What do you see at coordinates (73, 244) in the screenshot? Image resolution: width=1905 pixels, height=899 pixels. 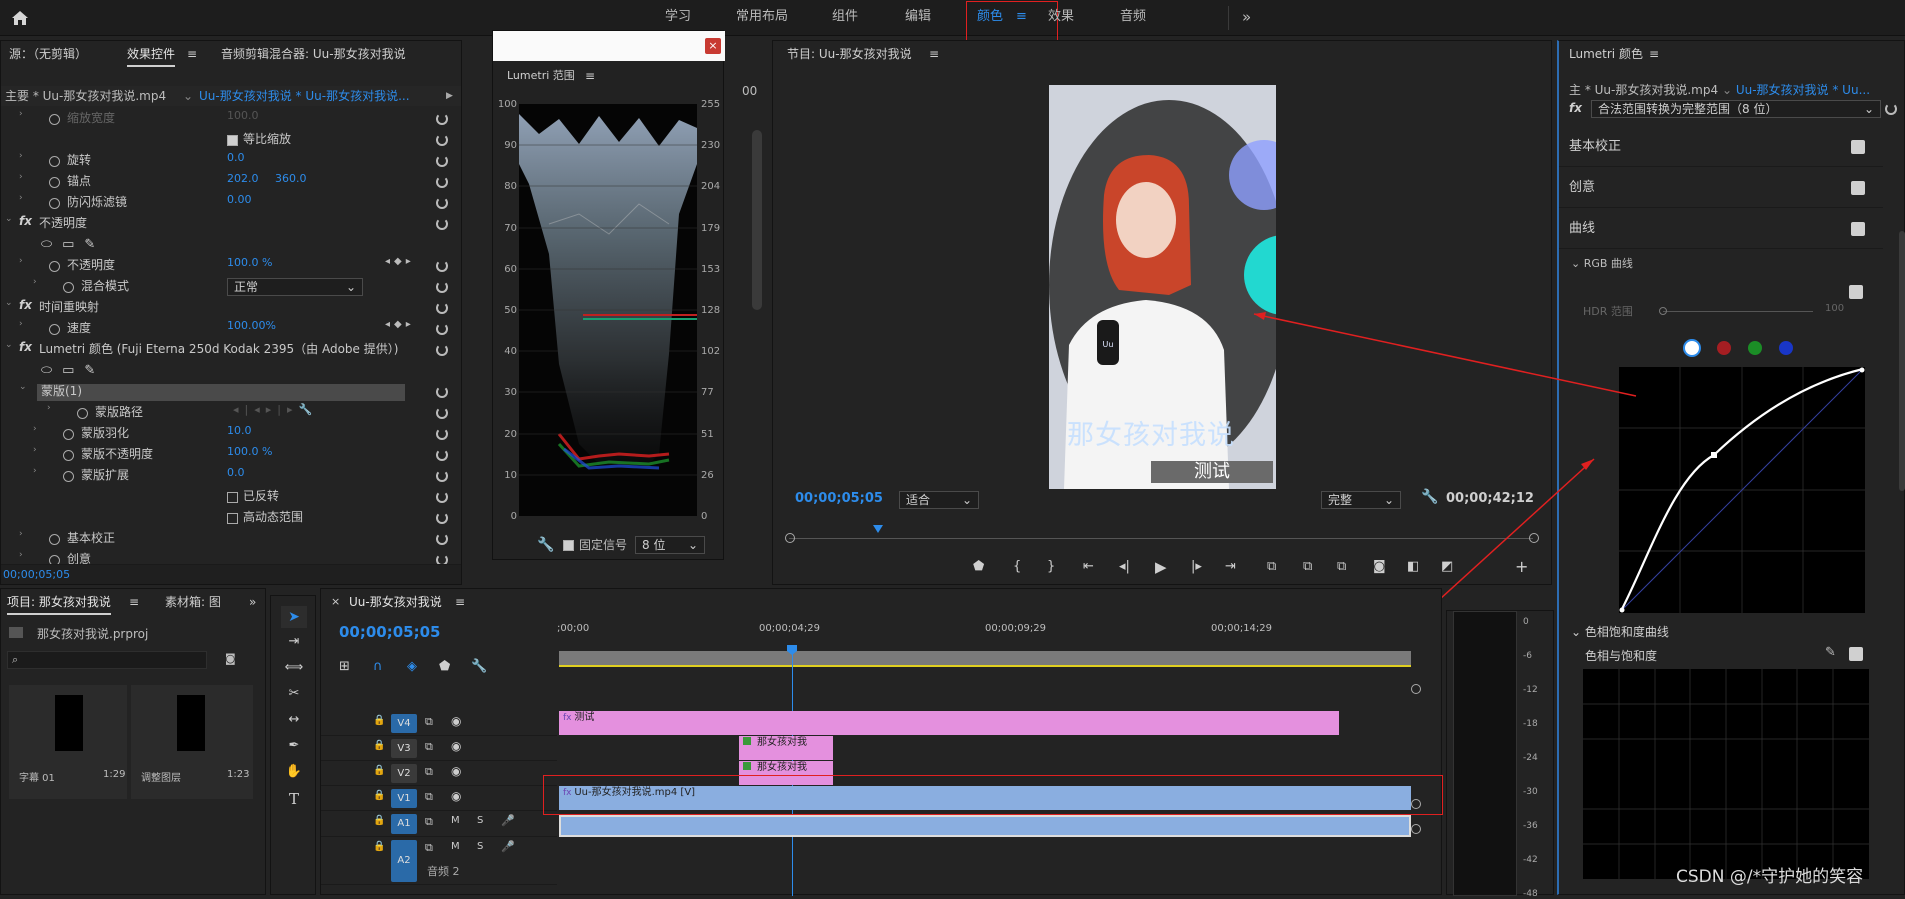 I see `mask-shape-tools-icon: ⬭▭✎` at bounding box center [73, 244].